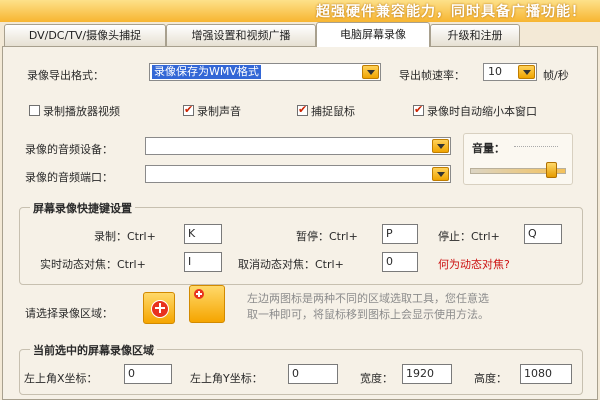  What do you see at coordinates (495, 71) in the screenshot?
I see `framerate-value: 10` at bounding box center [495, 71].